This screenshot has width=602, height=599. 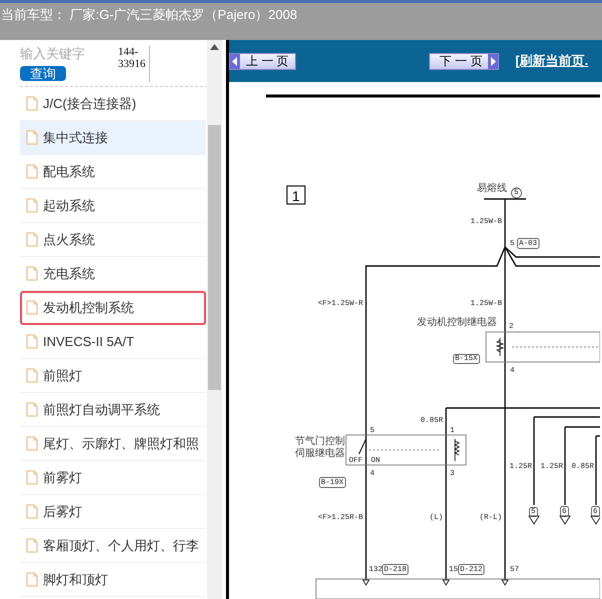 What do you see at coordinates (113, 308) in the screenshot?
I see `sidebar-item: 发动机控制系统` at bounding box center [113, 308].